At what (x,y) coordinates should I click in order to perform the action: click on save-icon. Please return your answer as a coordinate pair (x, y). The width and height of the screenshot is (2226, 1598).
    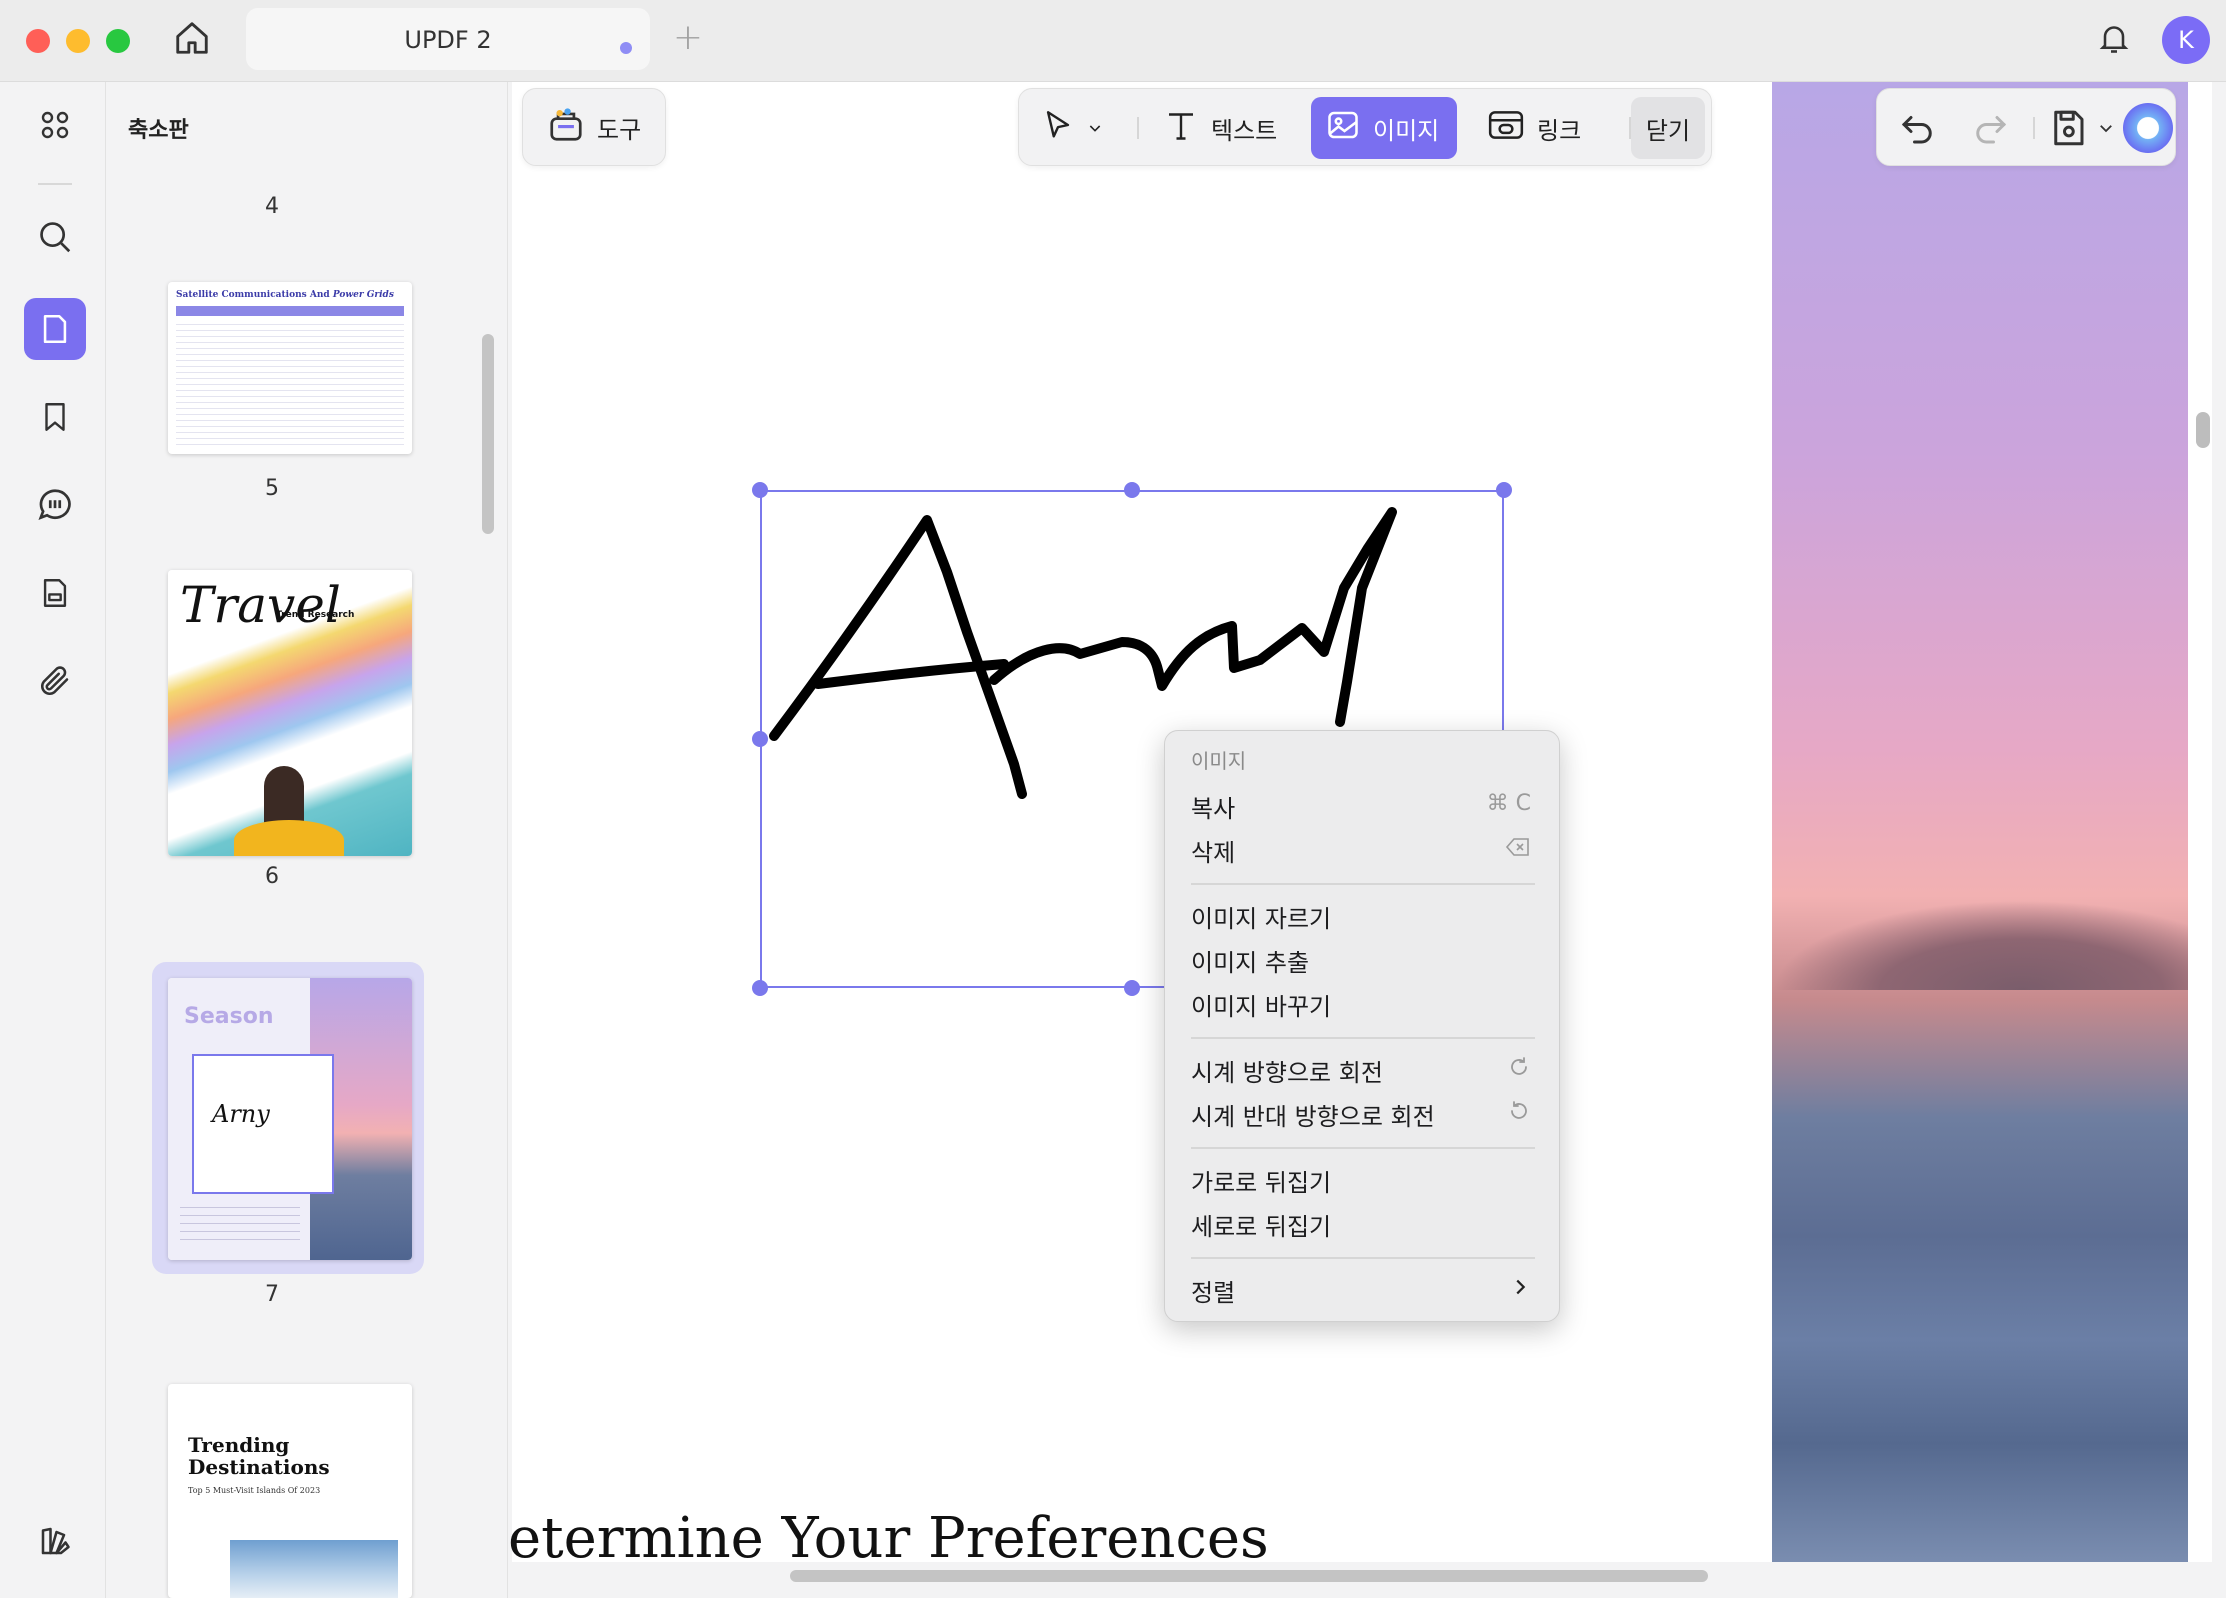
    Looking at the image, I should click on (2068, 128).